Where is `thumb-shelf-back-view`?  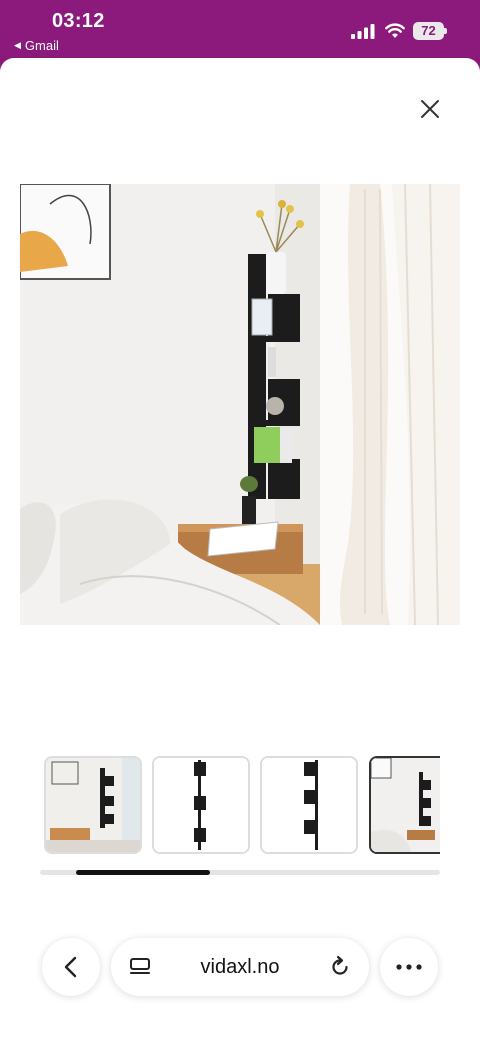 thumb-shelf-back-view is located at coordinates (309, 805).